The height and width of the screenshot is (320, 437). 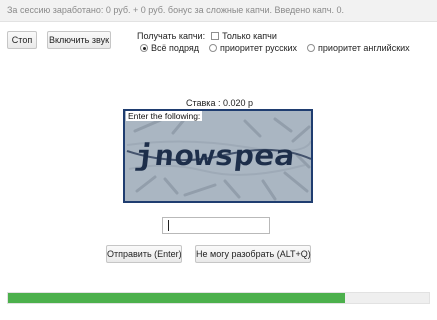 What do you see at coordinates (214, 155) in the screenshot?
I see `captcha-word-graphic: jnowspea` at bounding box center [214, 155].